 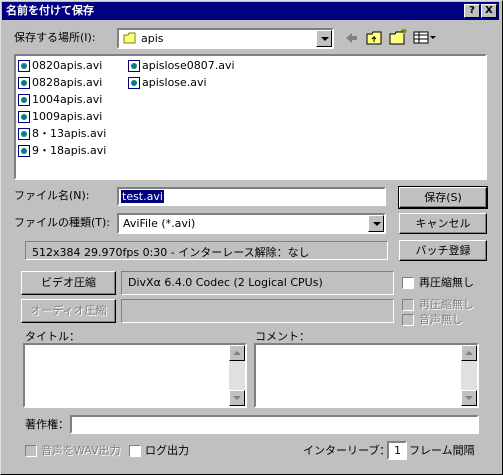 What do you see at coordinates (68, 311) in the screenshot?
I see `audio-compress-button: オーディオ圧縮` at bounding box center [68, 311].